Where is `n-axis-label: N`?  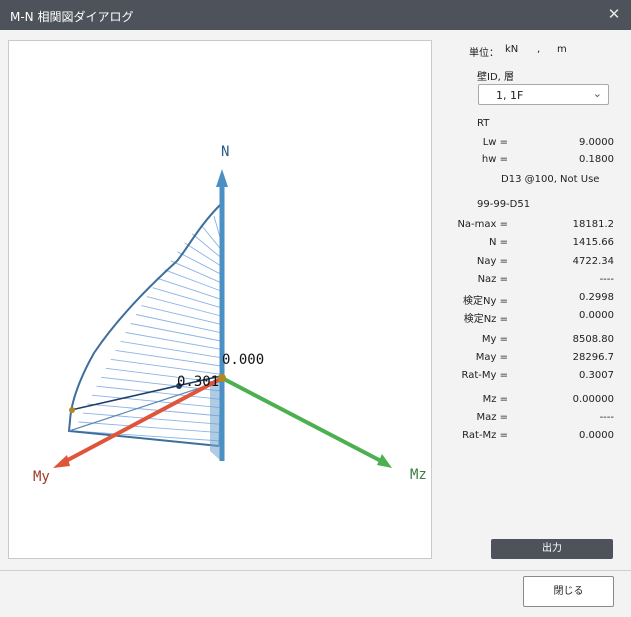
n-axis-label: N is located at coordinates (225, 152).